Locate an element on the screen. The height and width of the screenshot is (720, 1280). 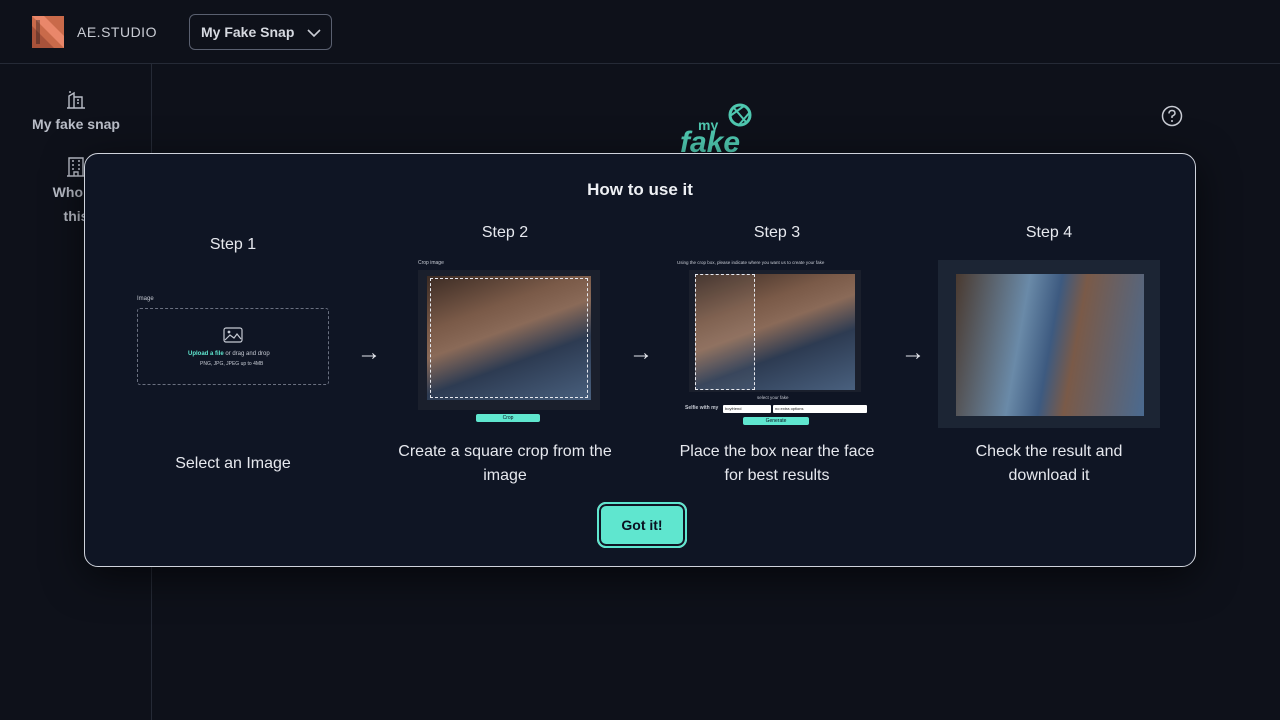
mock-select-label: select your fake is located at coordinates (773, 397).